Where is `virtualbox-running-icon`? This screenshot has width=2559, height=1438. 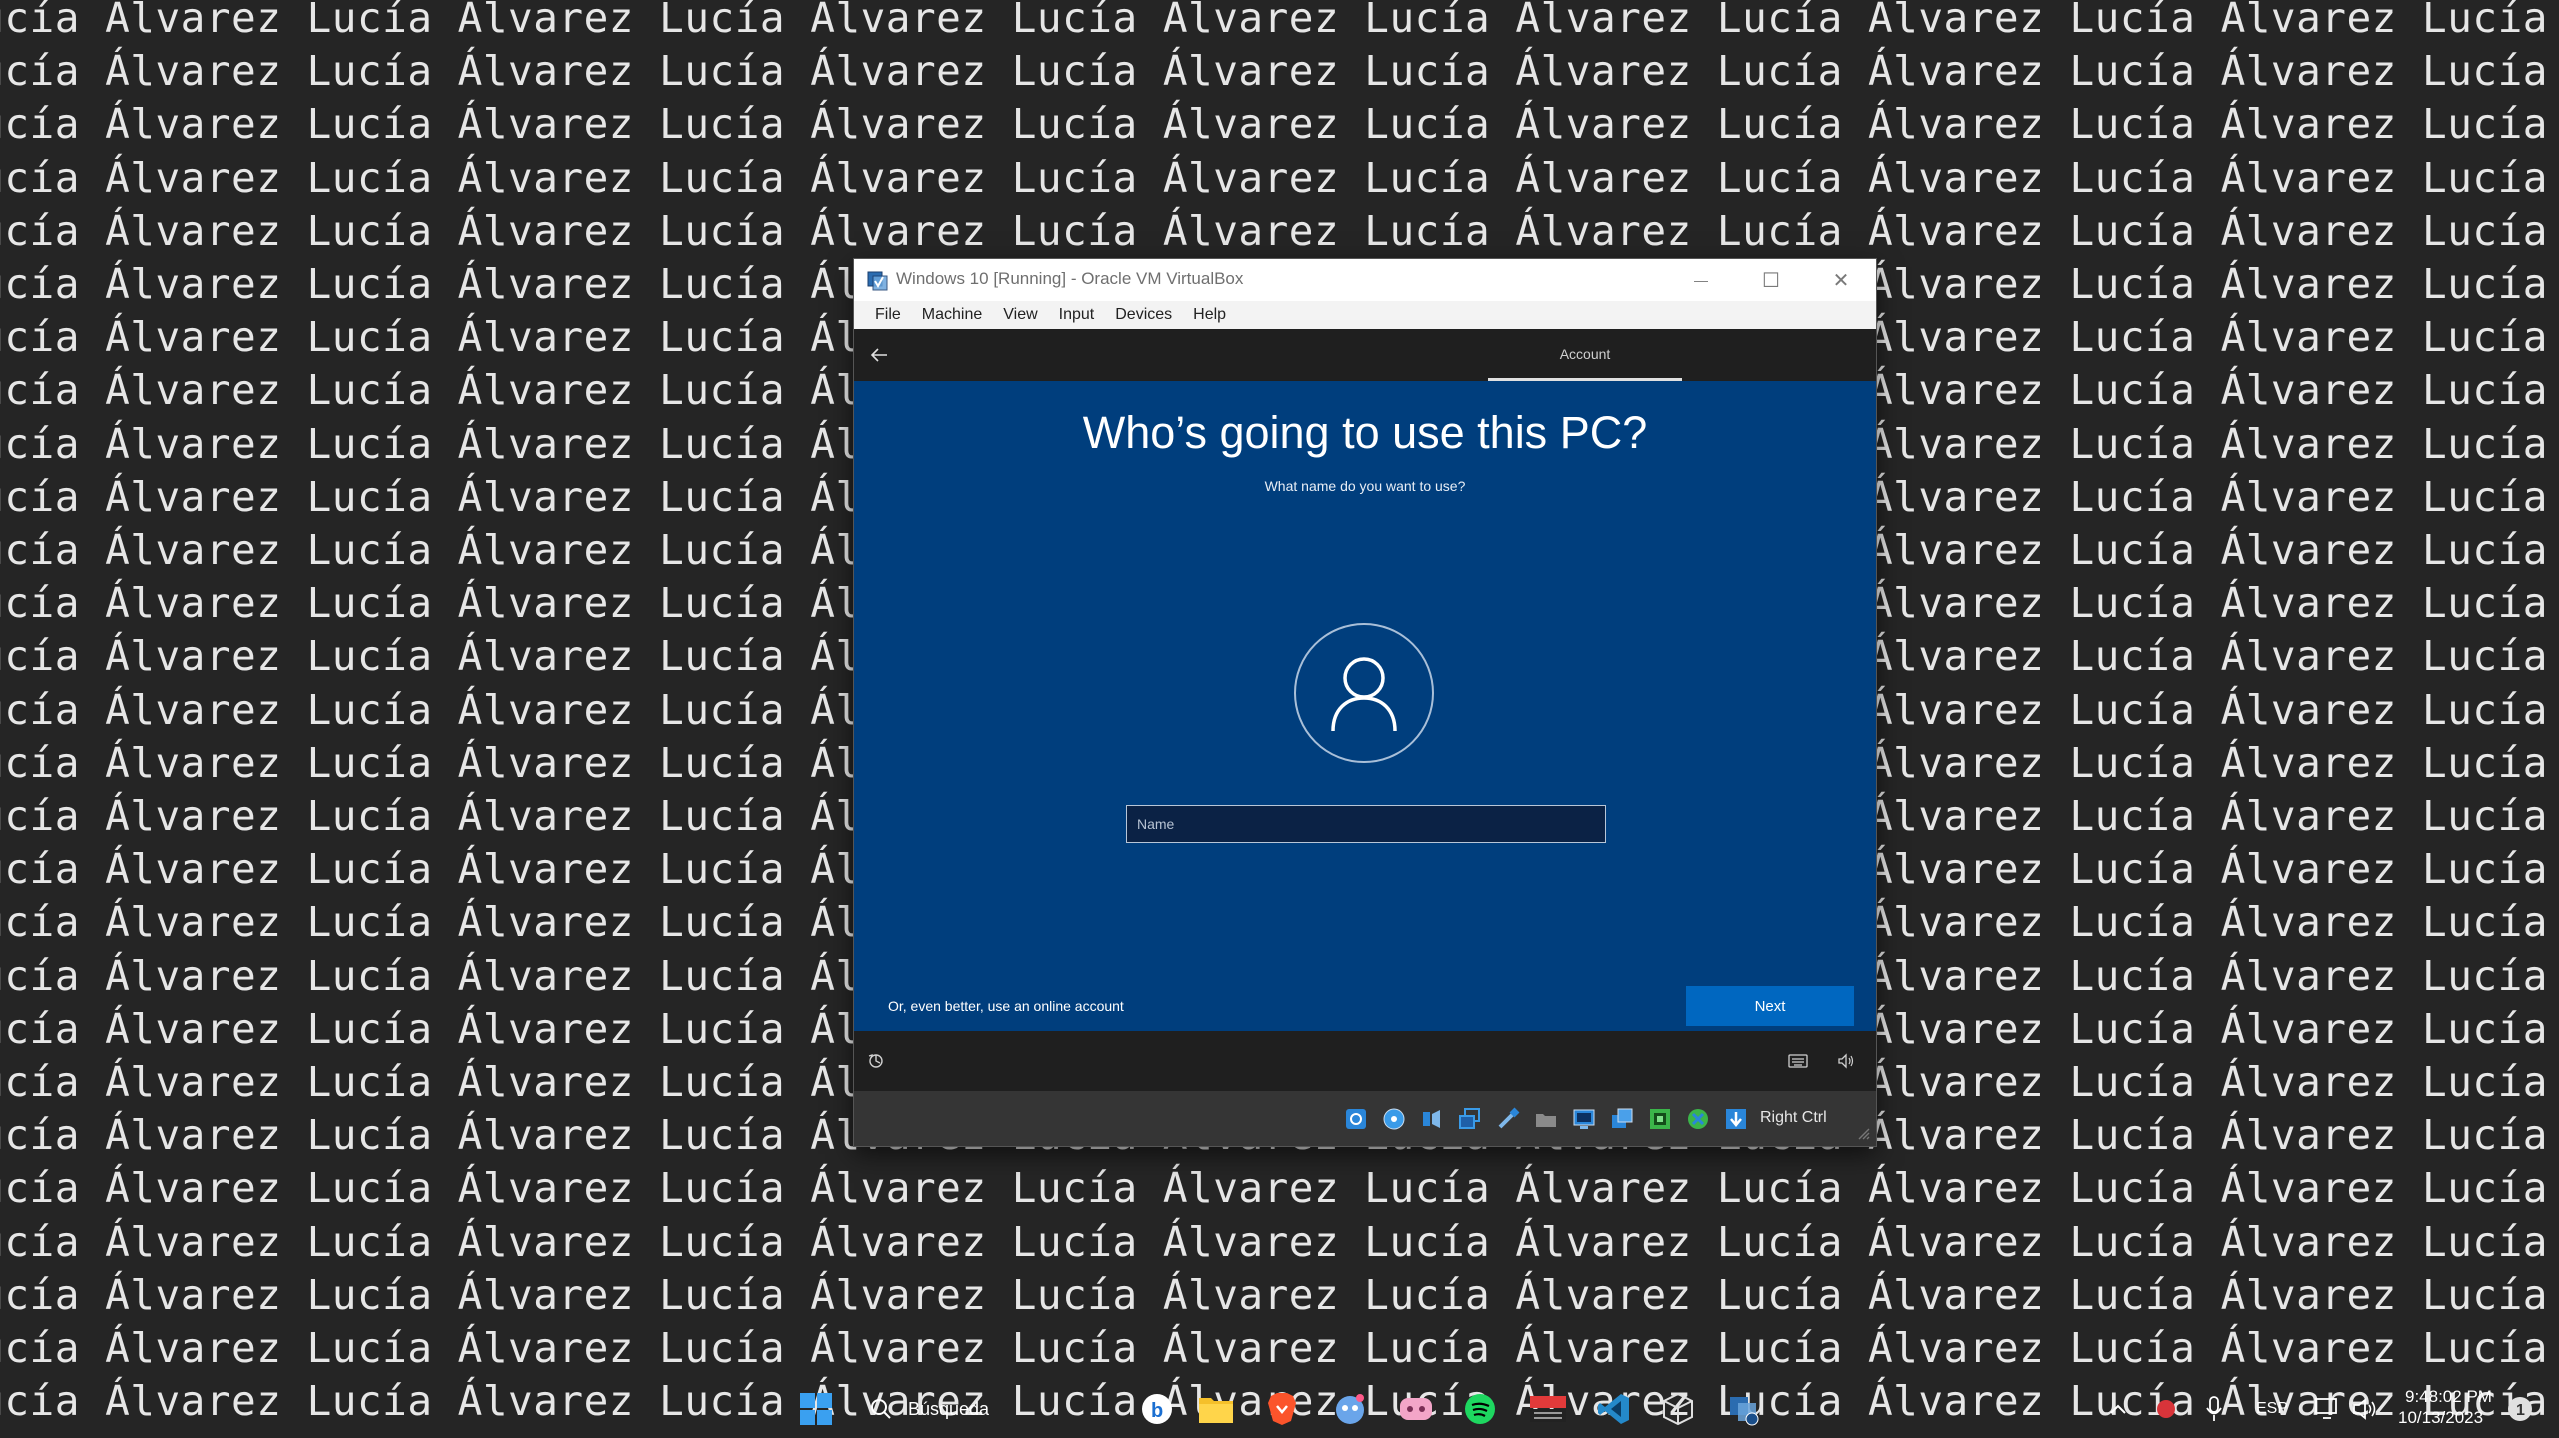
virtualbox-running-icon is located at coordinates (1744, 1411).